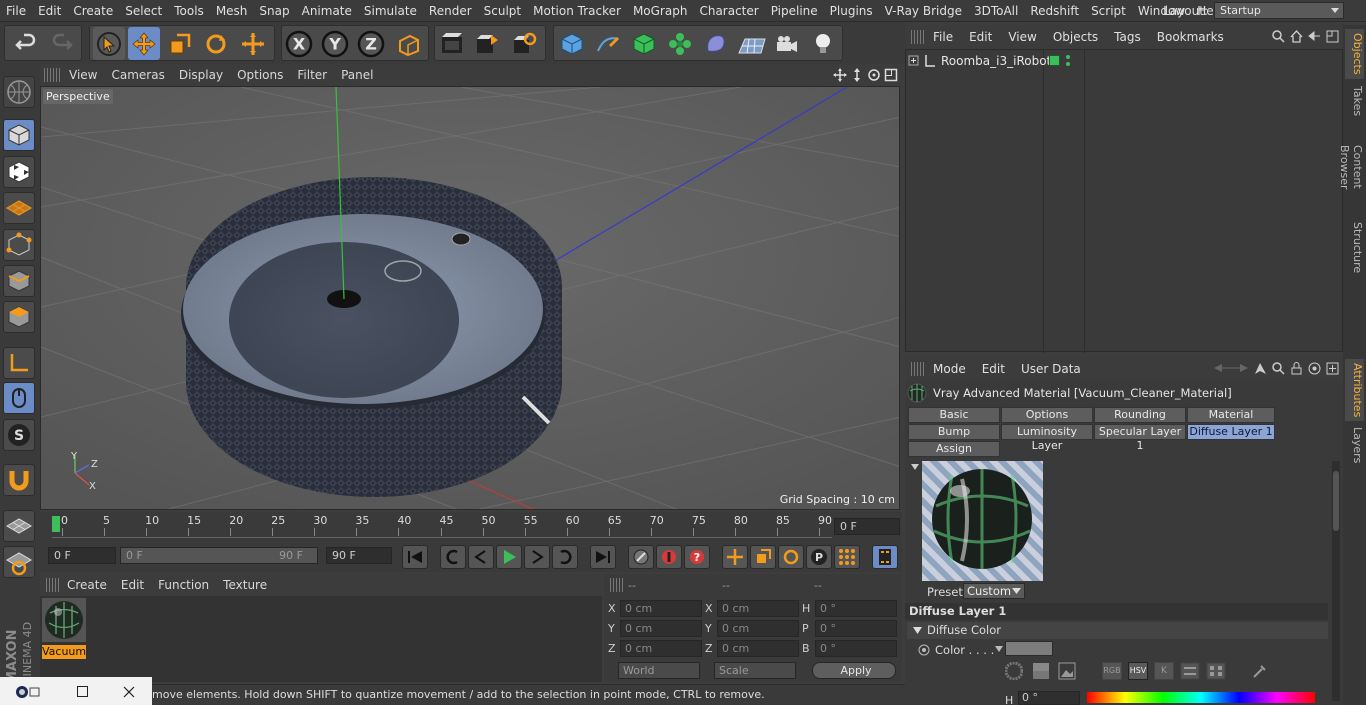 This screenshot has width=1366, height=705. What do you see at coordinates (993, 369) in the screenshot?
I see `am-menu-edit: Edit` at bounding box center [993, 369].